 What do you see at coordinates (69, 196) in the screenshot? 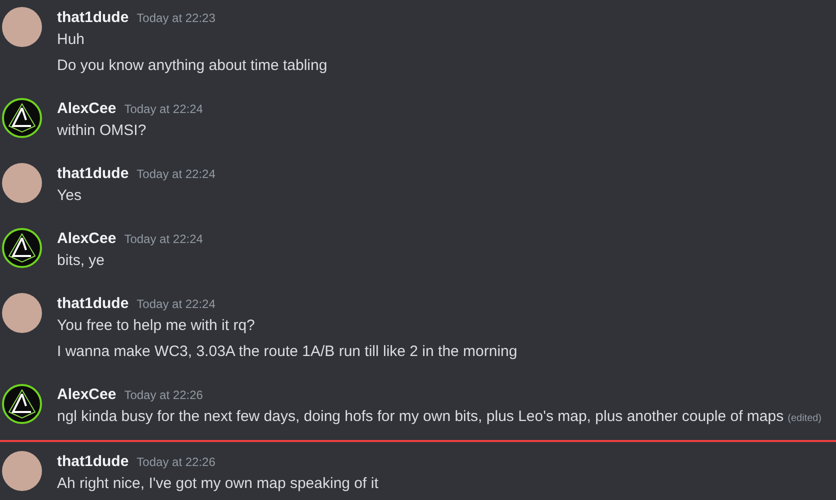
I see `message-text: Yes` at bounding box center [69, 196].